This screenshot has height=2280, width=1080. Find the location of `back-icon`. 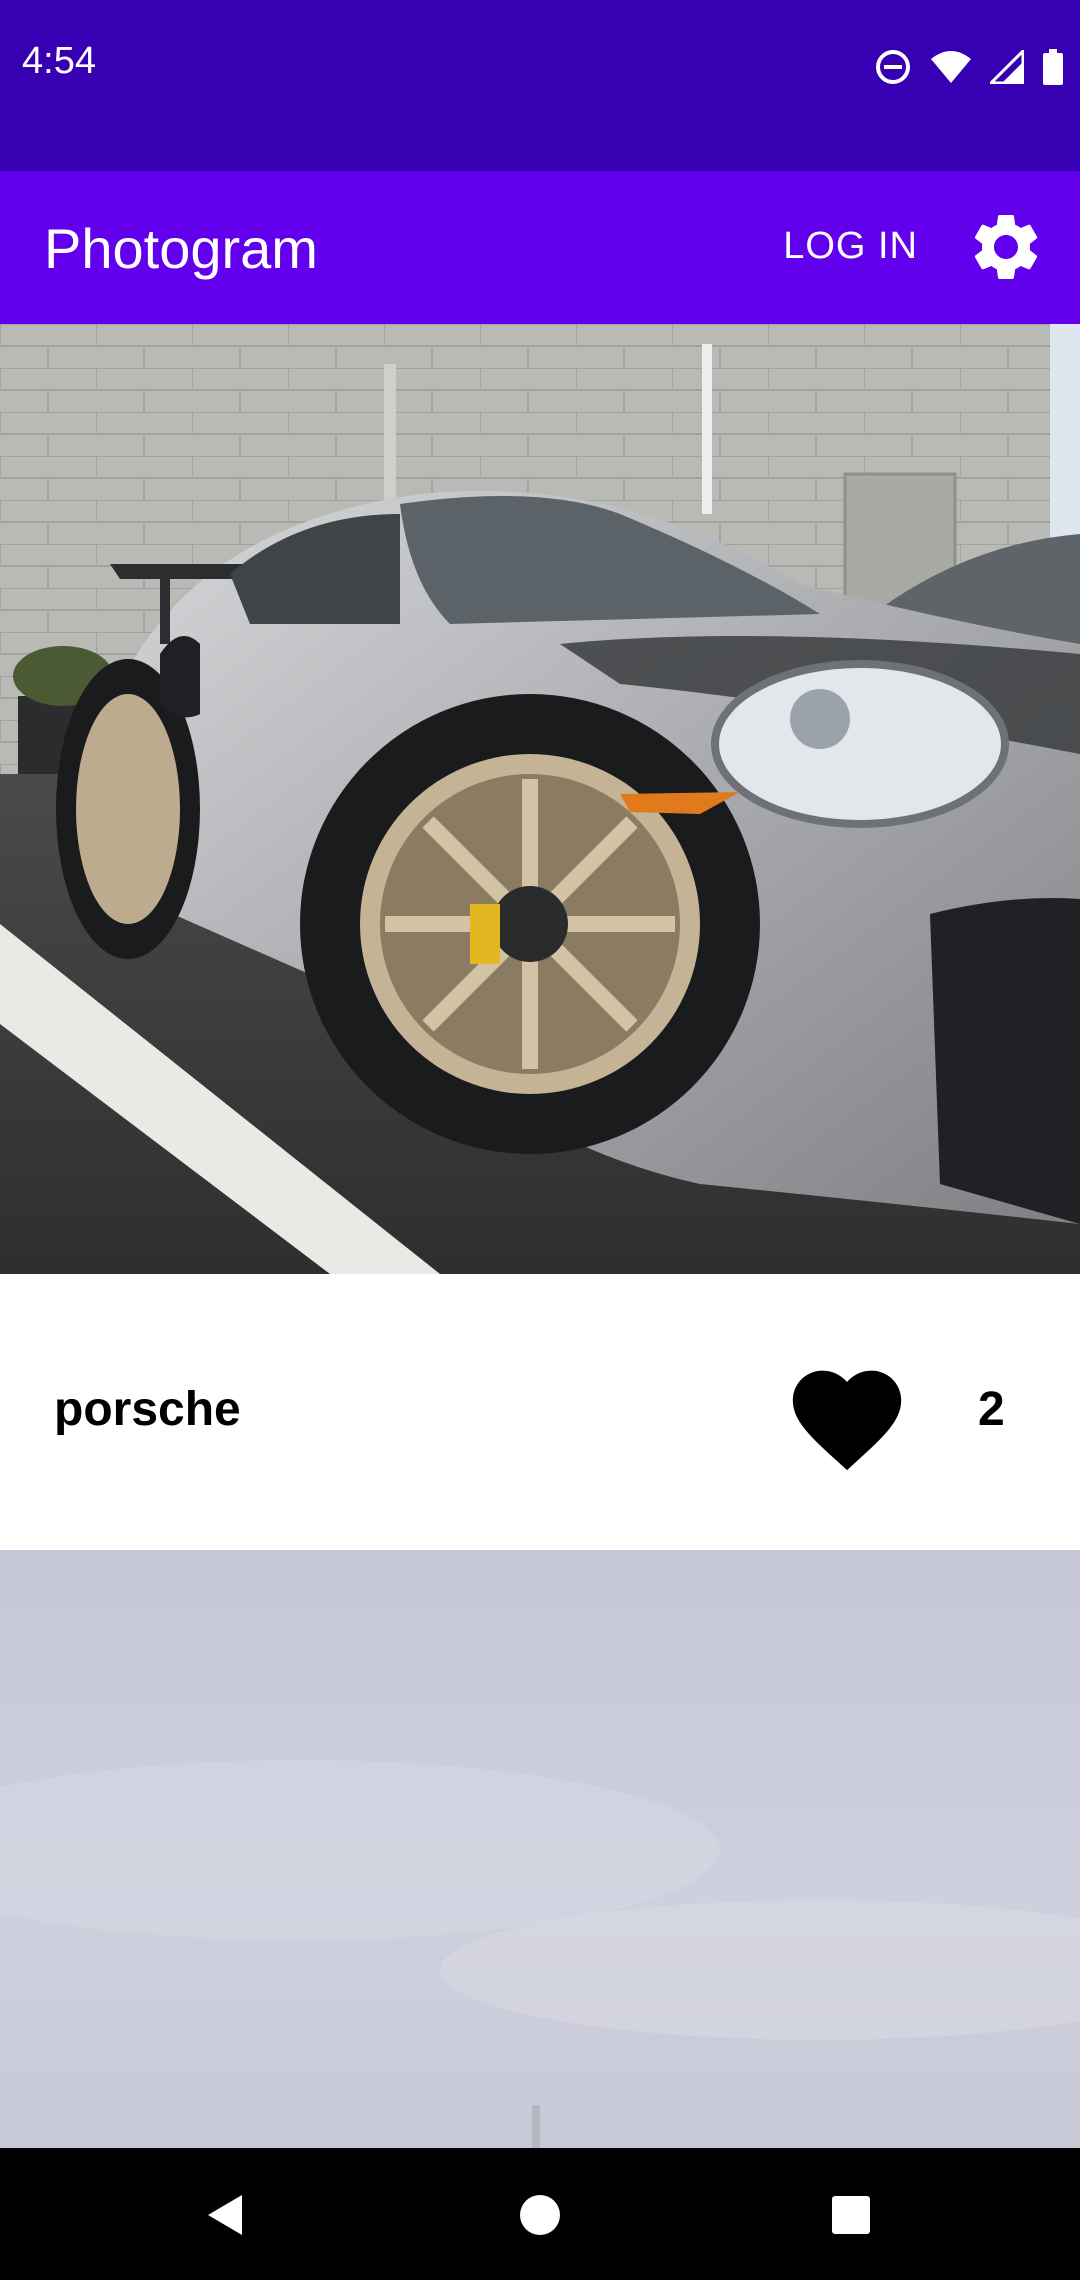

back-icon is located at coordinates (225, 2215).